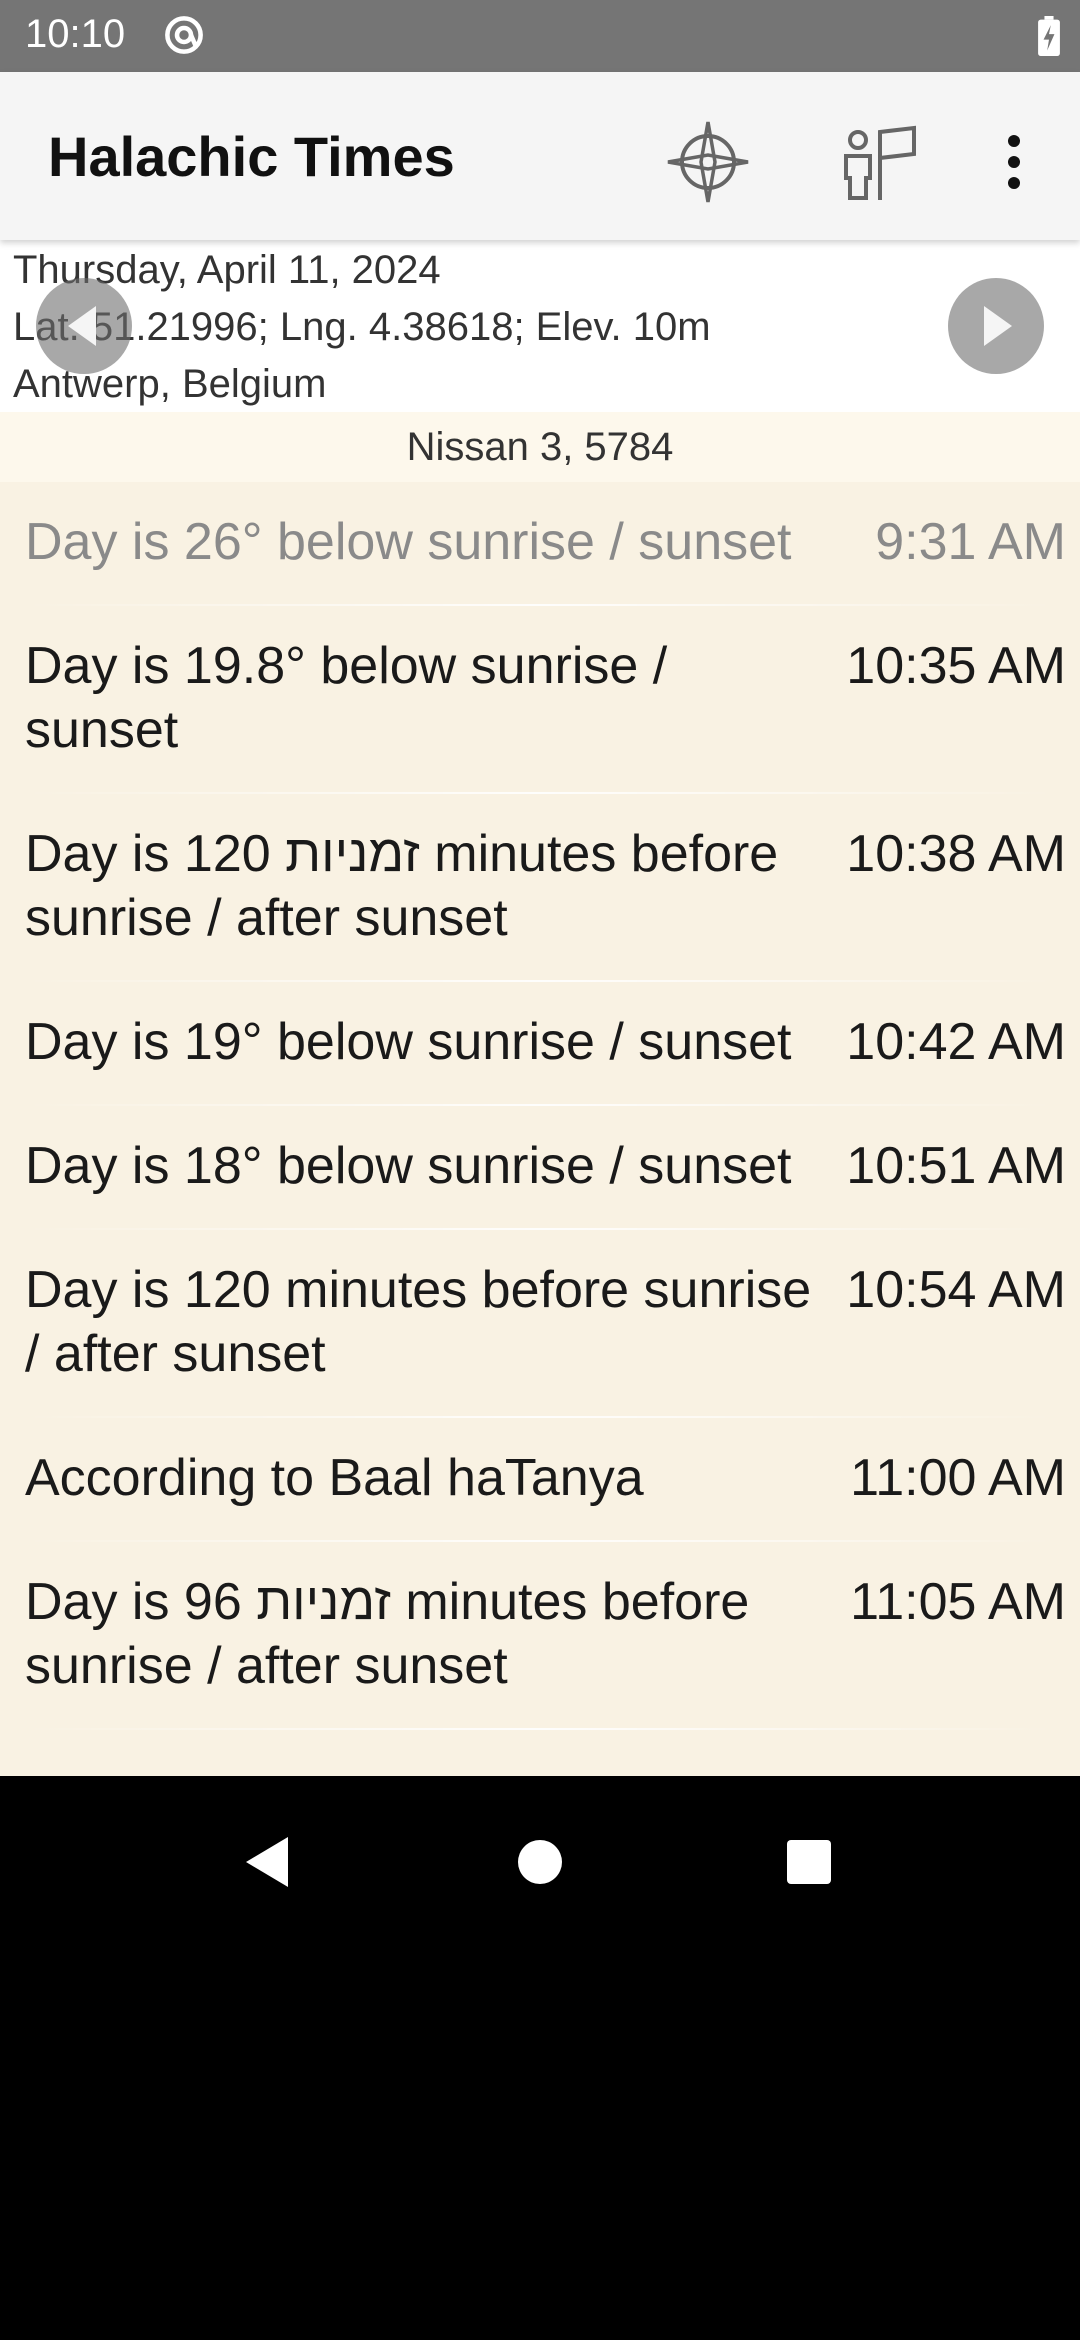  I want to click on location-name: Antwerp, Belgium, so click(170, 384).